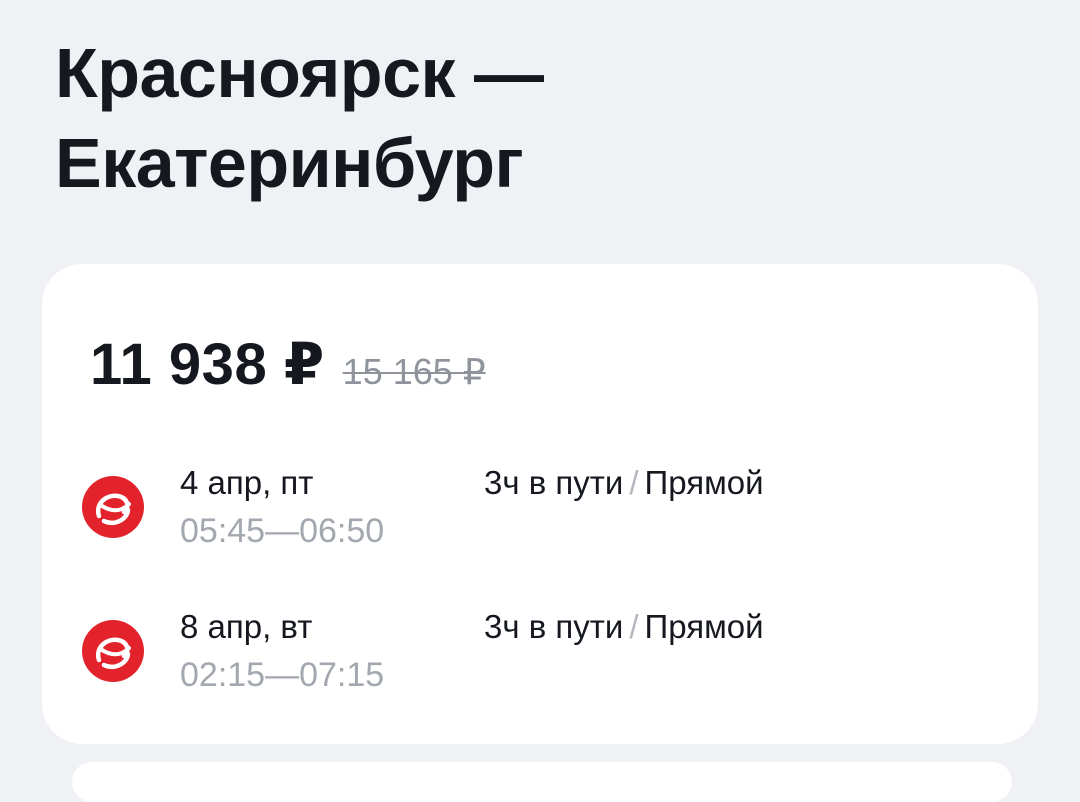 The height and width of the screenshot is (802, 1080). Describe the element at coordinates (207, 364) in the screenshot. I see `price: 11 938 ₽` at that location.